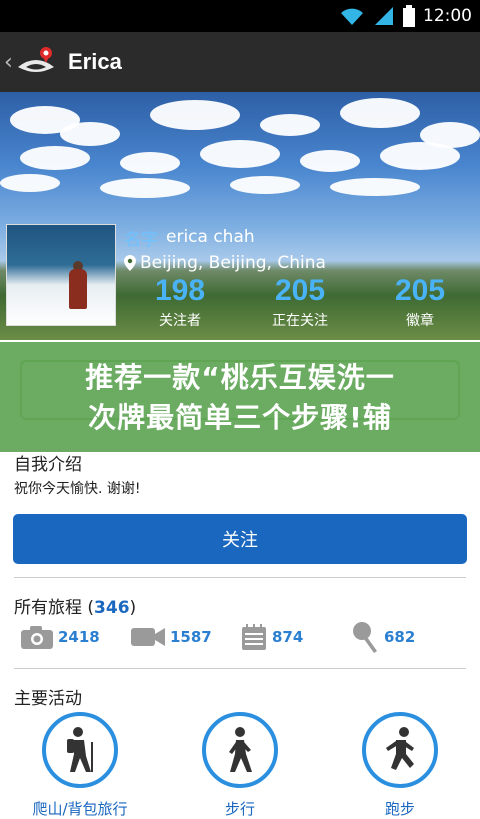 This screenshot has height=819, width=480. I want to click on microphone-icon, so click(365, 637).